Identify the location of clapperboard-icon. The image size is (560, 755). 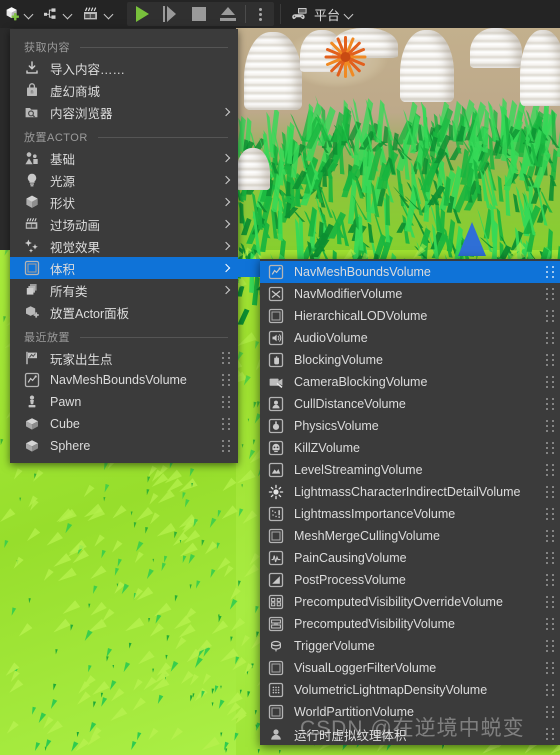
(33, 224).